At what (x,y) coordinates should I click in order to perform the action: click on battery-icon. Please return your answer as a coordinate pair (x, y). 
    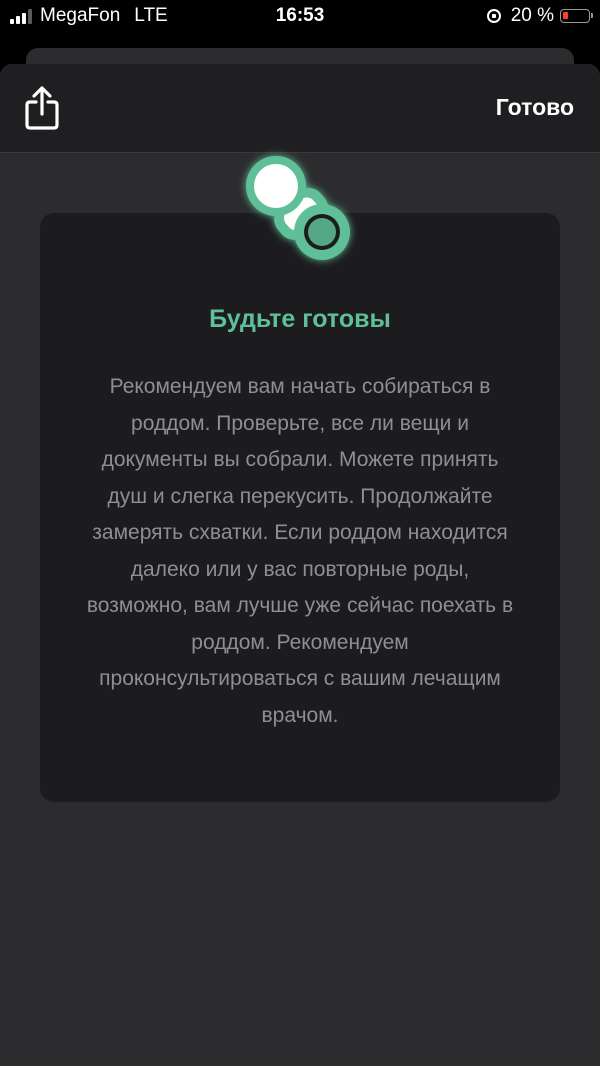
    Looking at the image, I should click on (576, 16).